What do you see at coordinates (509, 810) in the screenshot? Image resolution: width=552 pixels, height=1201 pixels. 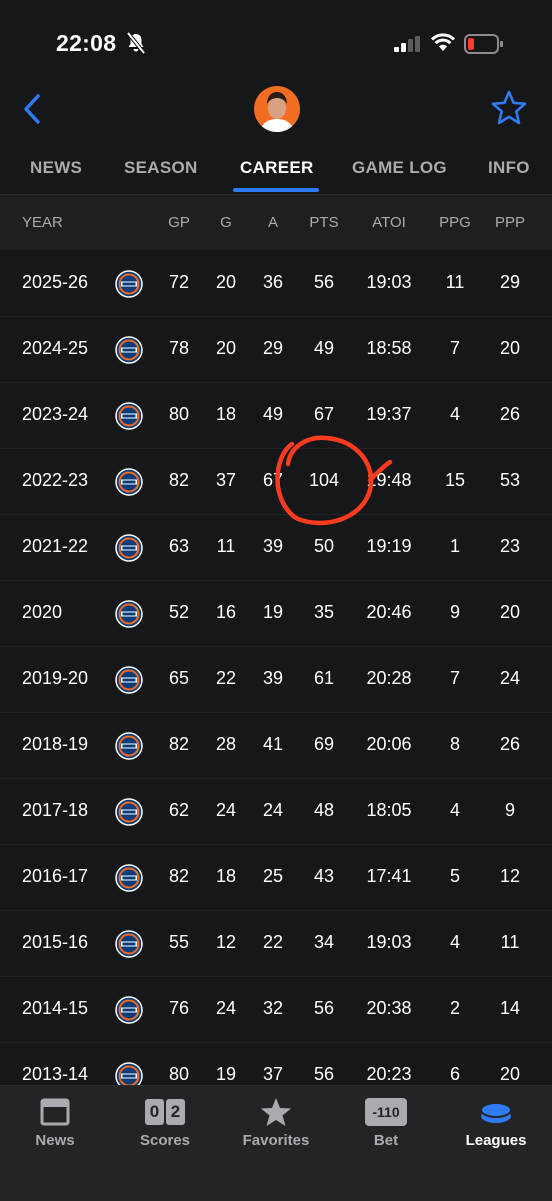 I see `cell-ppp: 9` at bounding box center [509, 810].